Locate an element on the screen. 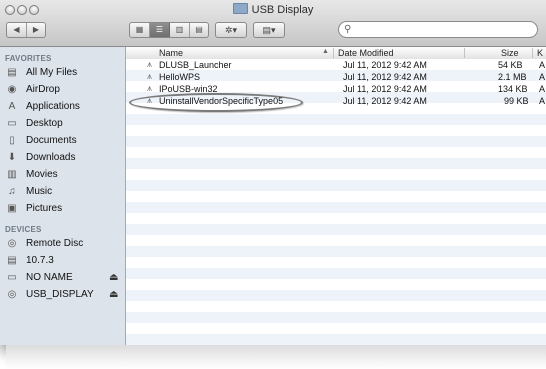 The width and height of the screenshot is (546, 369). arrange-icon: ▤▾ is located at coordinates (269, 30).